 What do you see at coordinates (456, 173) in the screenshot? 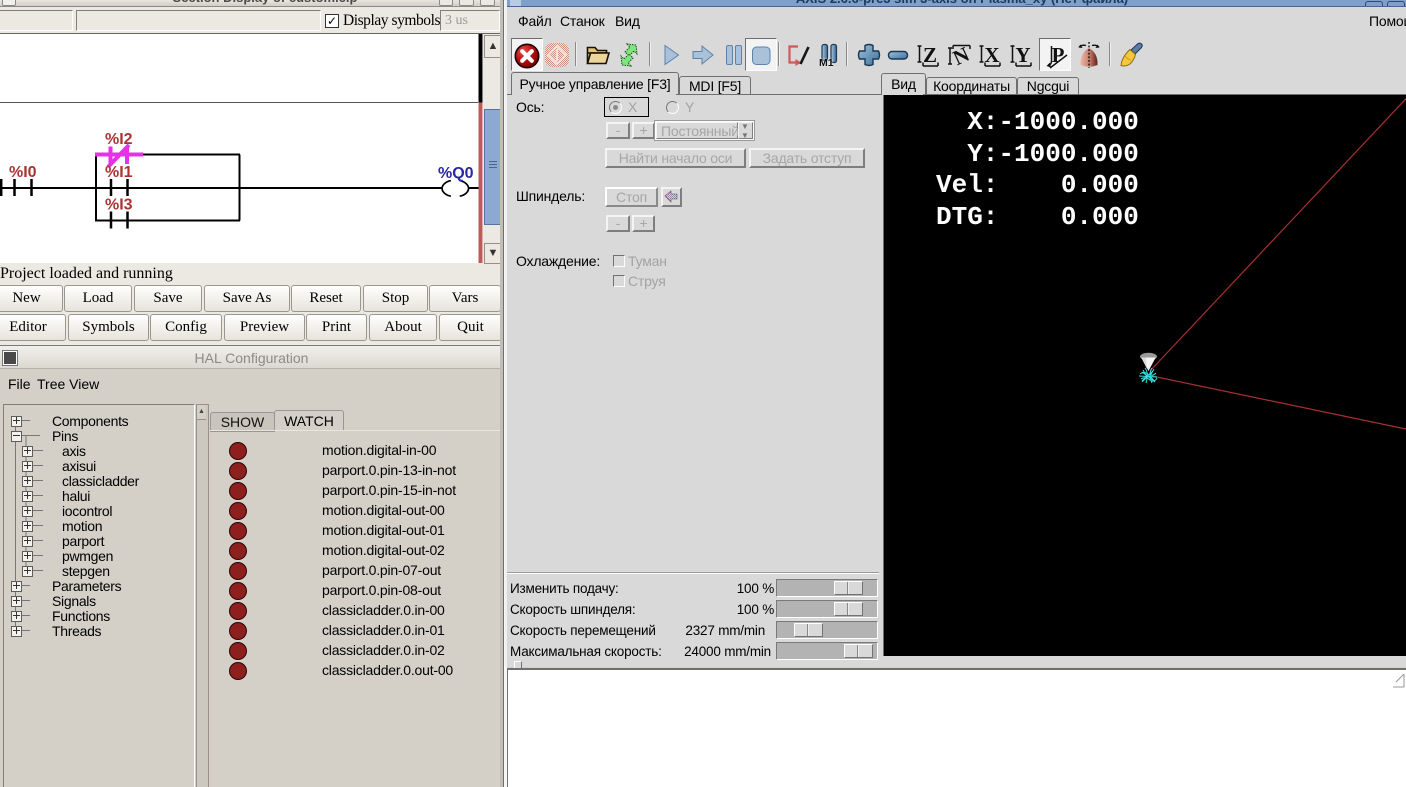
I see `svg-text: %Q0` at bounding box center [456, 173].